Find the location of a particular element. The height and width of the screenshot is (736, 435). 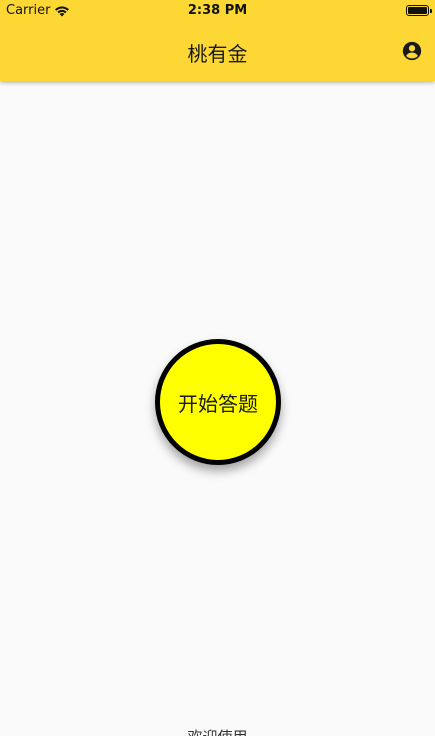

start-quiz-button: 开始答题 is located at coordinates (218, 402).